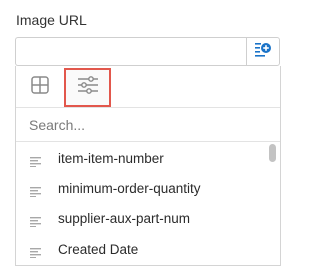 The width and height of the screenshot is (320, 266). What do you see at coordinates (51, 20) in the screenshot?
I see `image-url-label: Image URL` at bounding box center [51, 20].